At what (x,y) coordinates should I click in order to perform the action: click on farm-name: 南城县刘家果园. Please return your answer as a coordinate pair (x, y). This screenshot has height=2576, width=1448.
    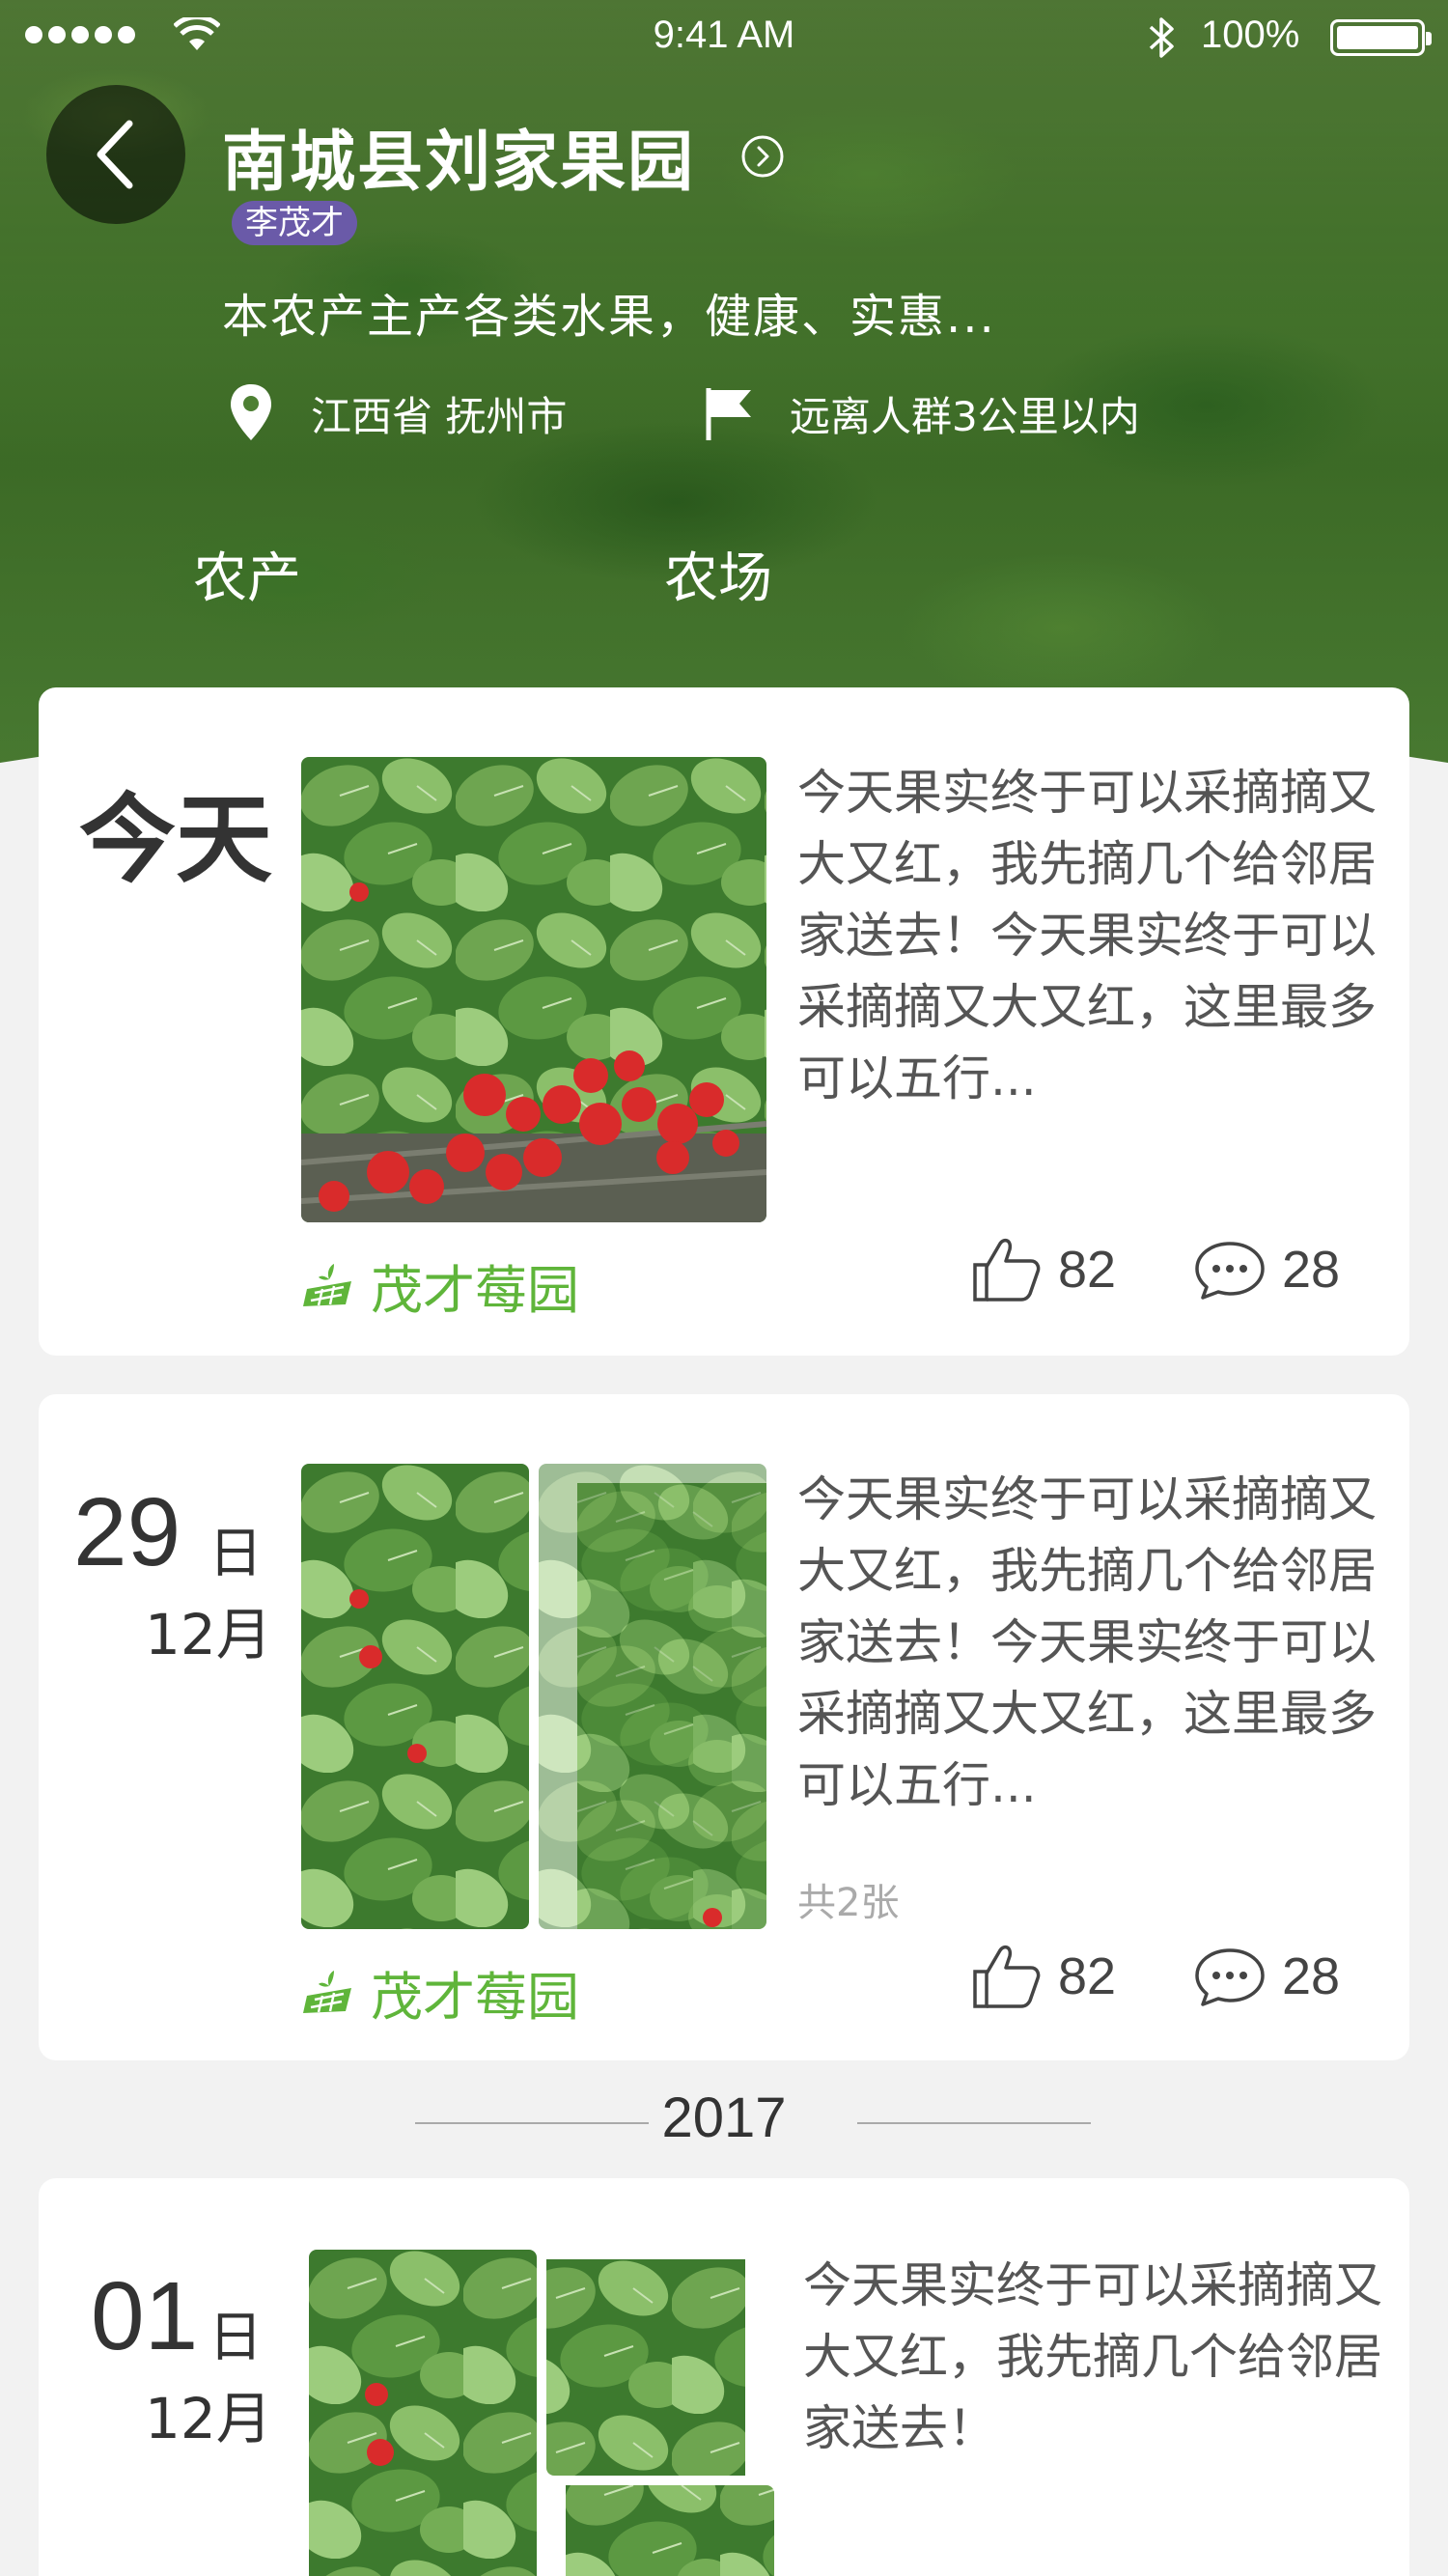
    Looking at the image, I should click on (459, 163).